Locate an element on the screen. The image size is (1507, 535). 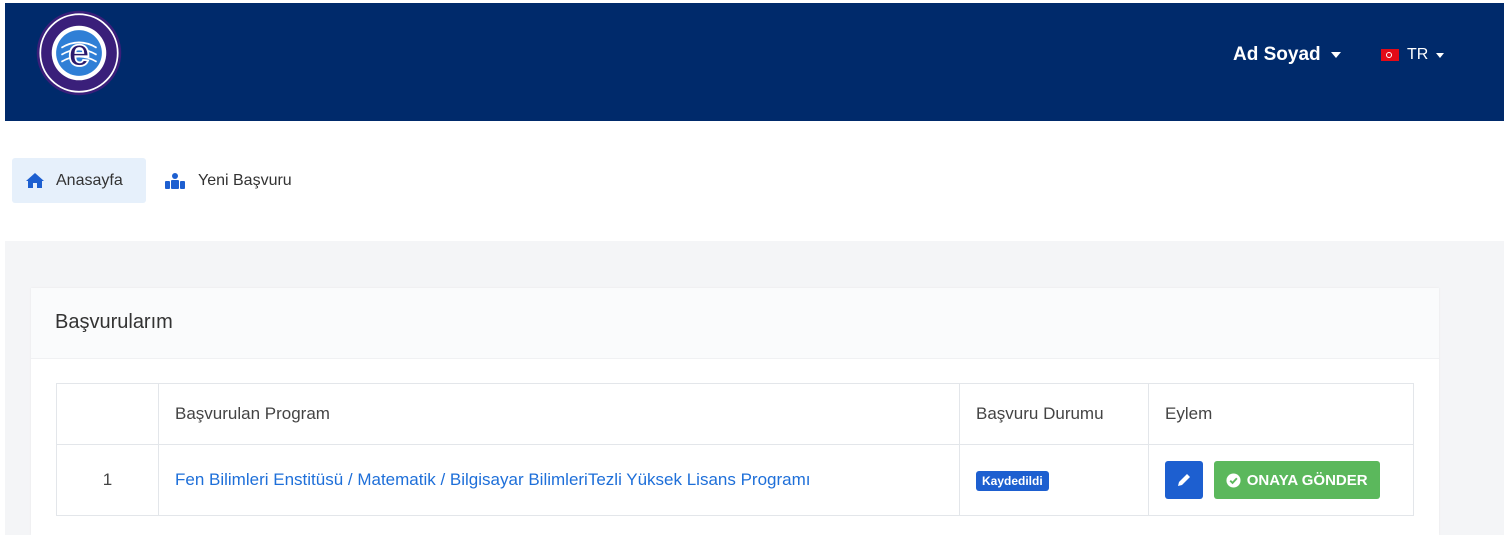
table-header-row: Başvurulan Program Başvuru Durumu Eylem is located at coordinates (735, 414).